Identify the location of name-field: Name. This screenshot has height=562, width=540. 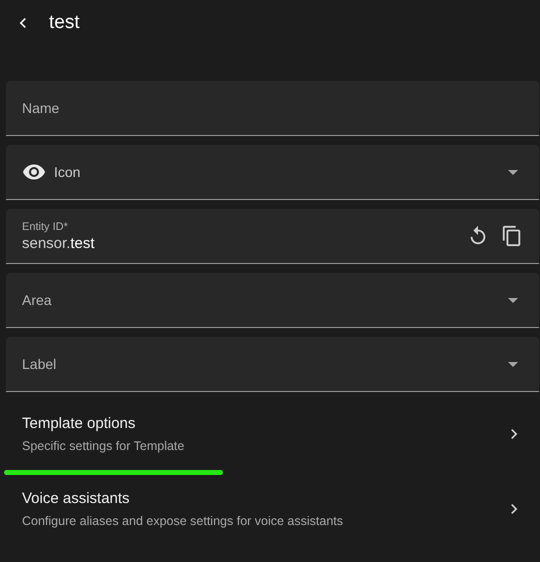
(272, 108).